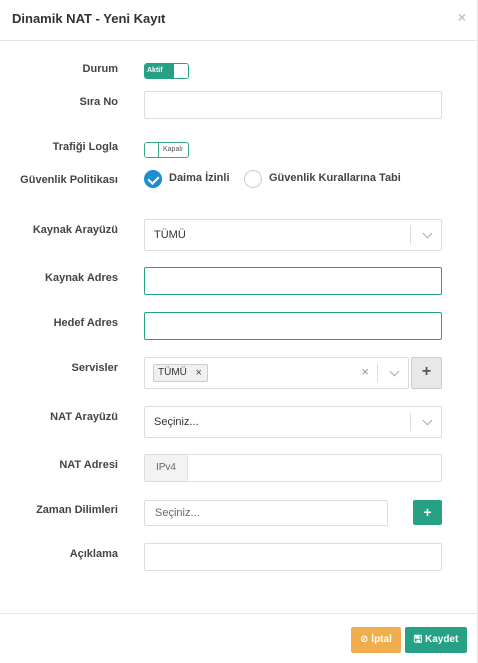  What do you see at coordinates (276, 373) in the screenshot?
I see `servisler-select: TÜMÜ × ×` at bounding box center [276, 373].